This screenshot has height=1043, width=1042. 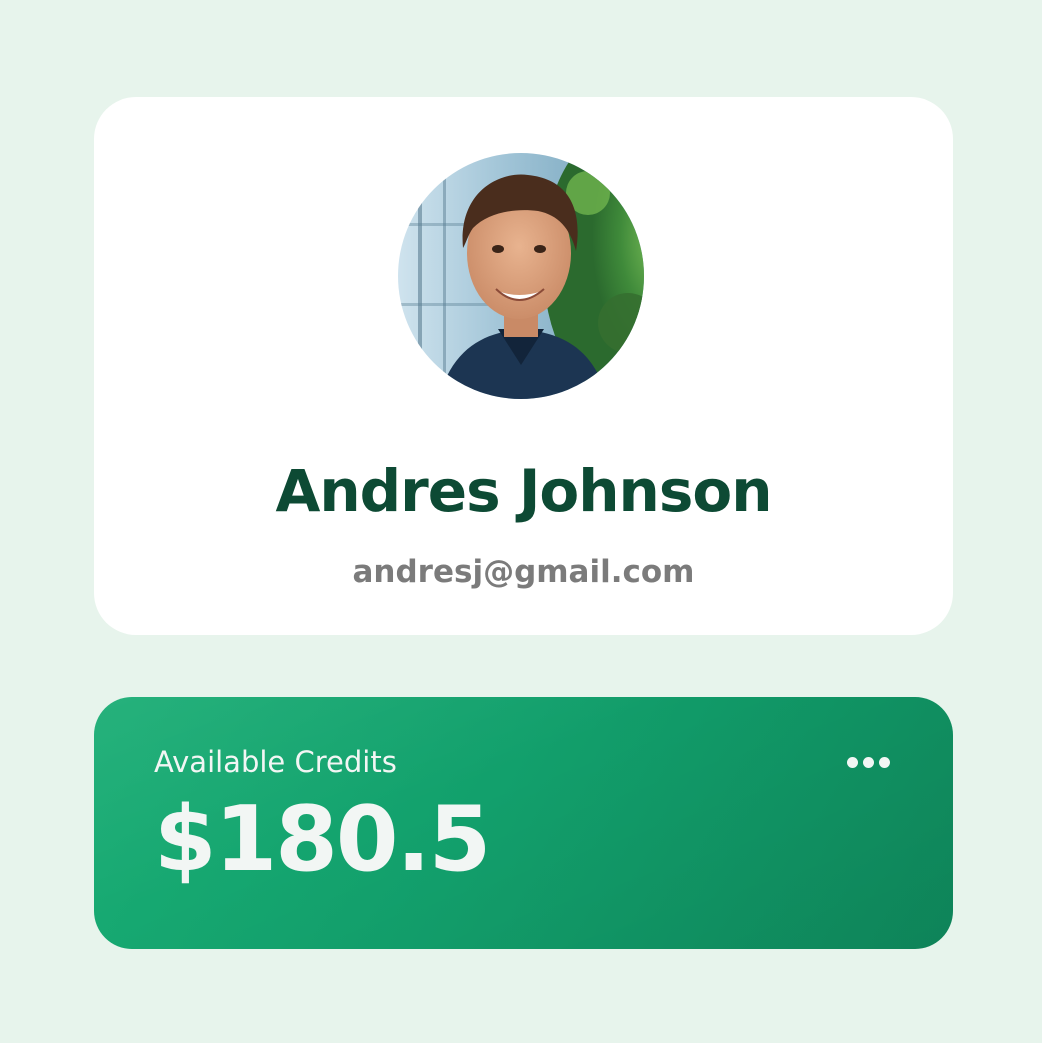 I want to click on avatar, so click(x=521, y=276).